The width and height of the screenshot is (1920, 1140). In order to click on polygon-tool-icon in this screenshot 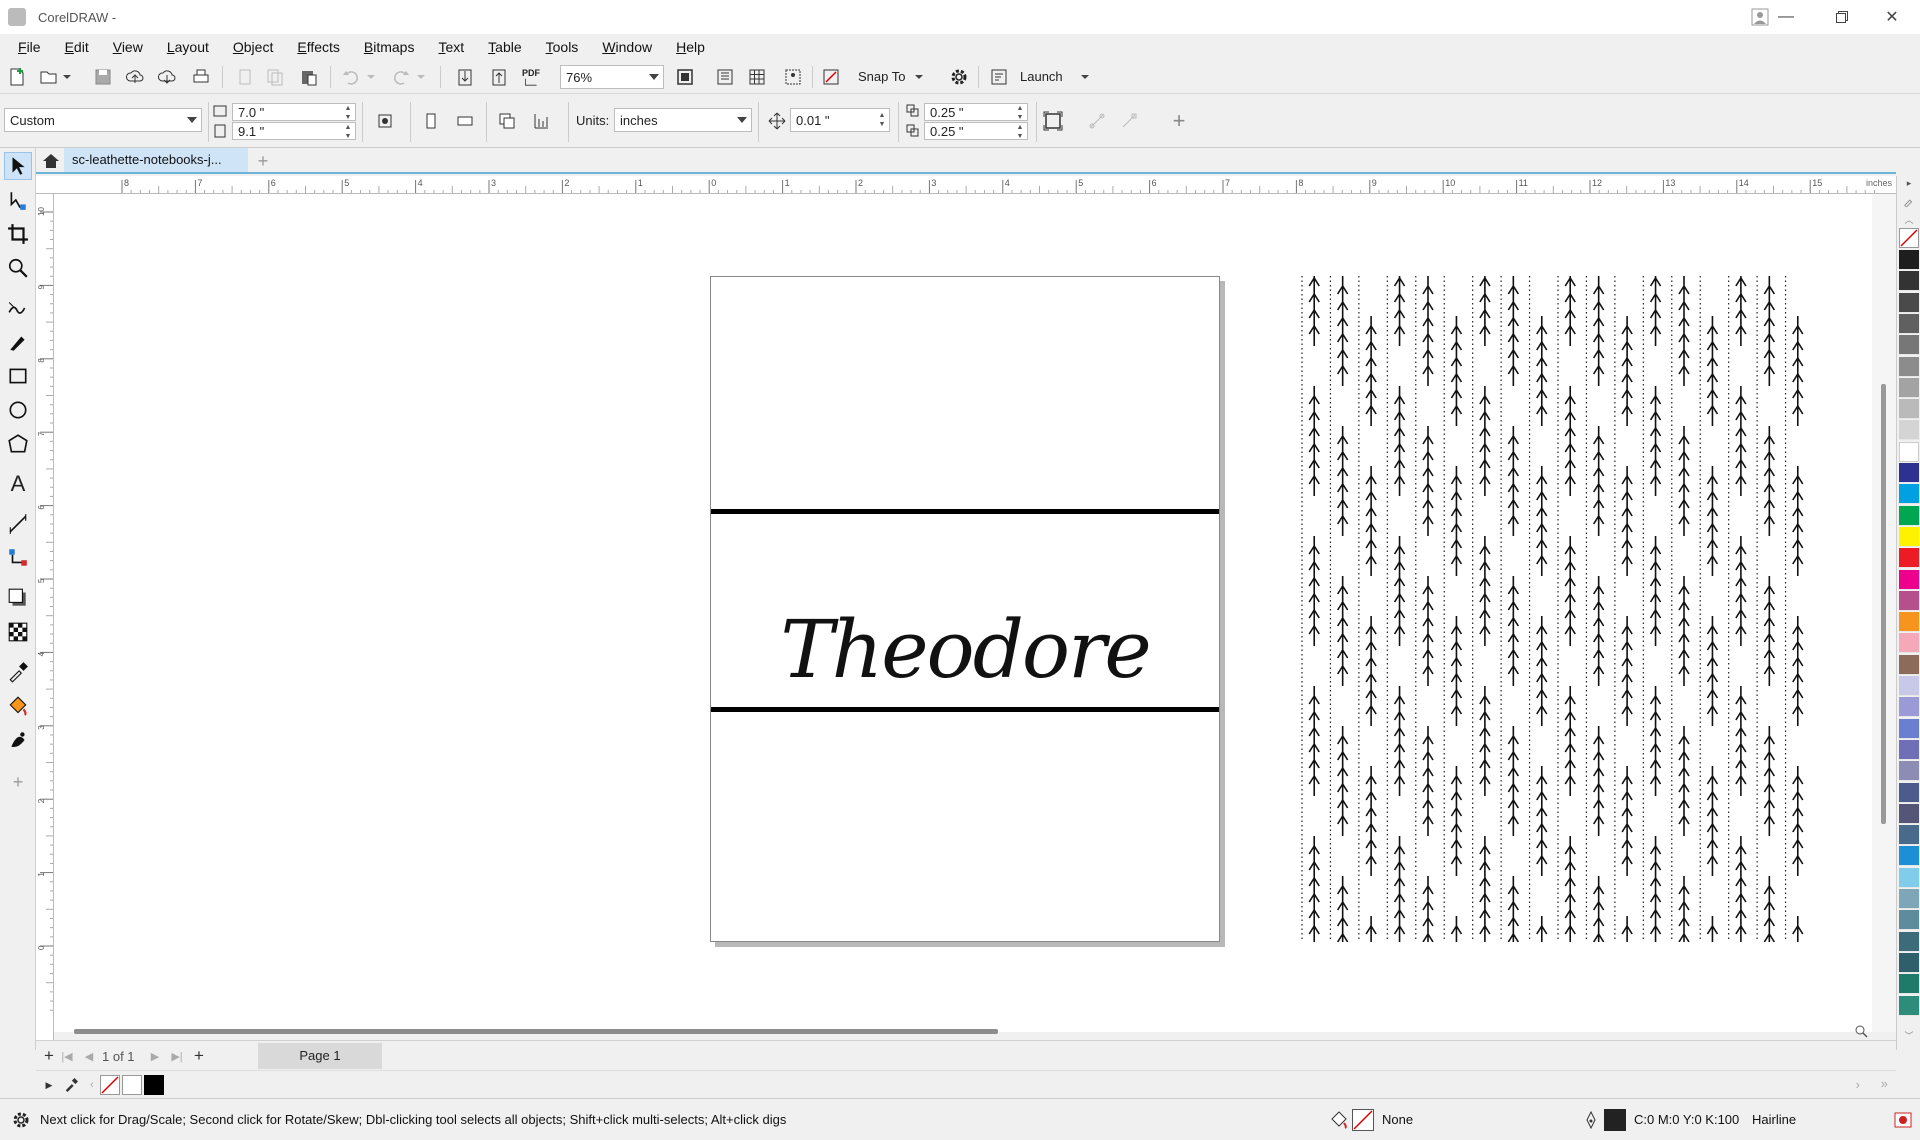, I will do `click(18, 444)`.